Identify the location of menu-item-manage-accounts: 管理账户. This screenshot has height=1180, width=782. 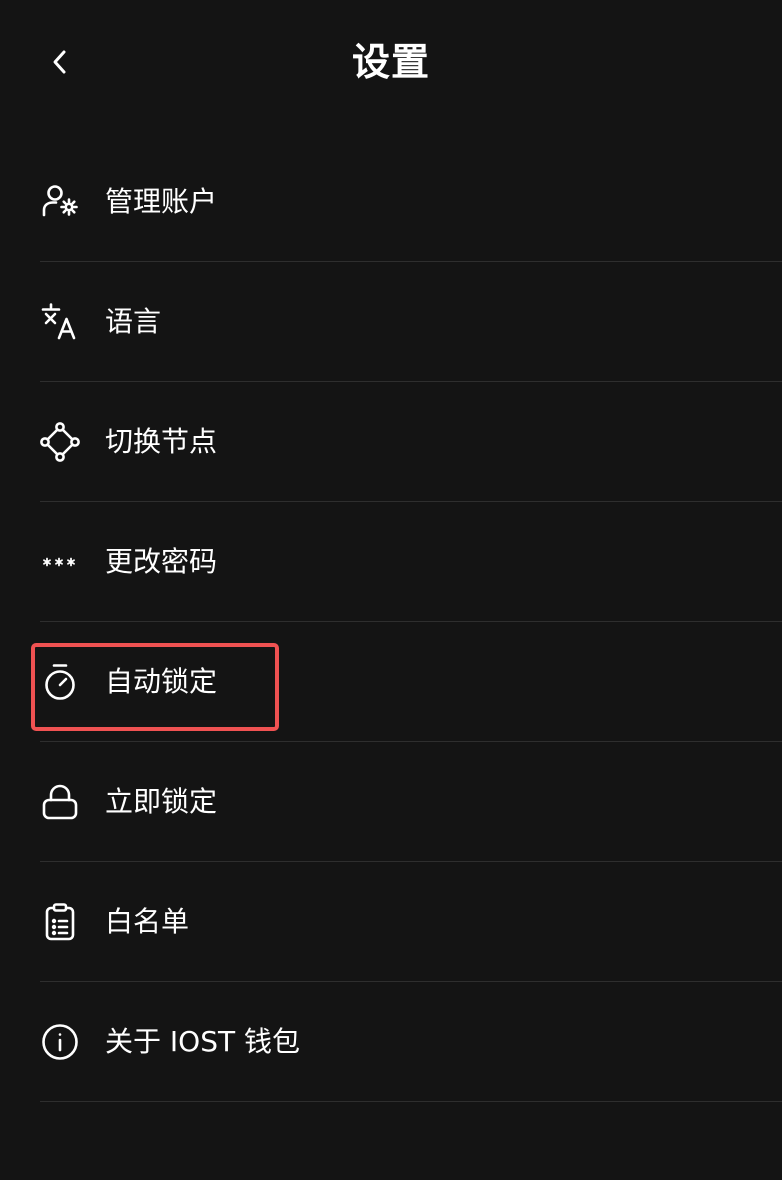
(391, 202).